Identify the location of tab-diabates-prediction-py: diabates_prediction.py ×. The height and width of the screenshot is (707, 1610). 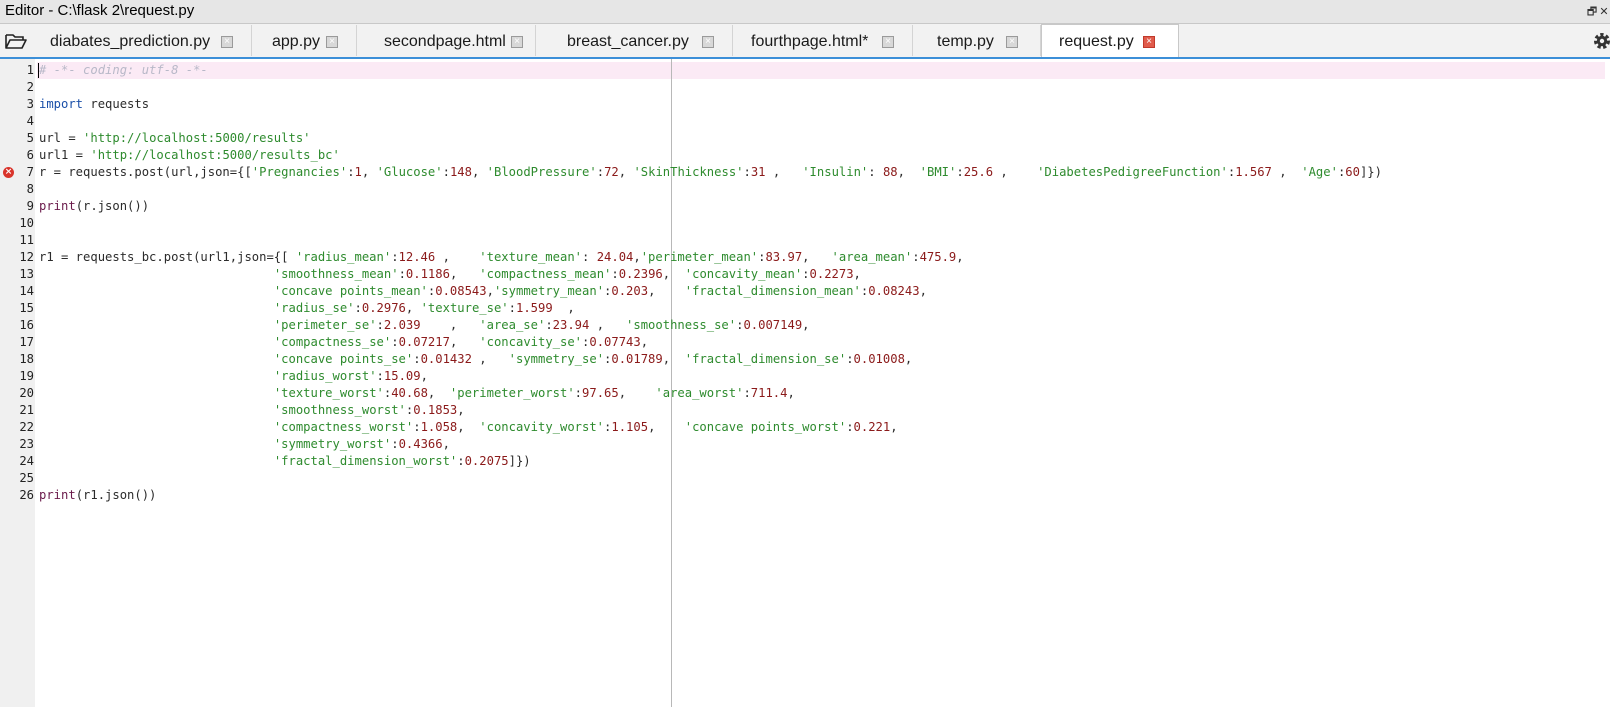
(144, 40).